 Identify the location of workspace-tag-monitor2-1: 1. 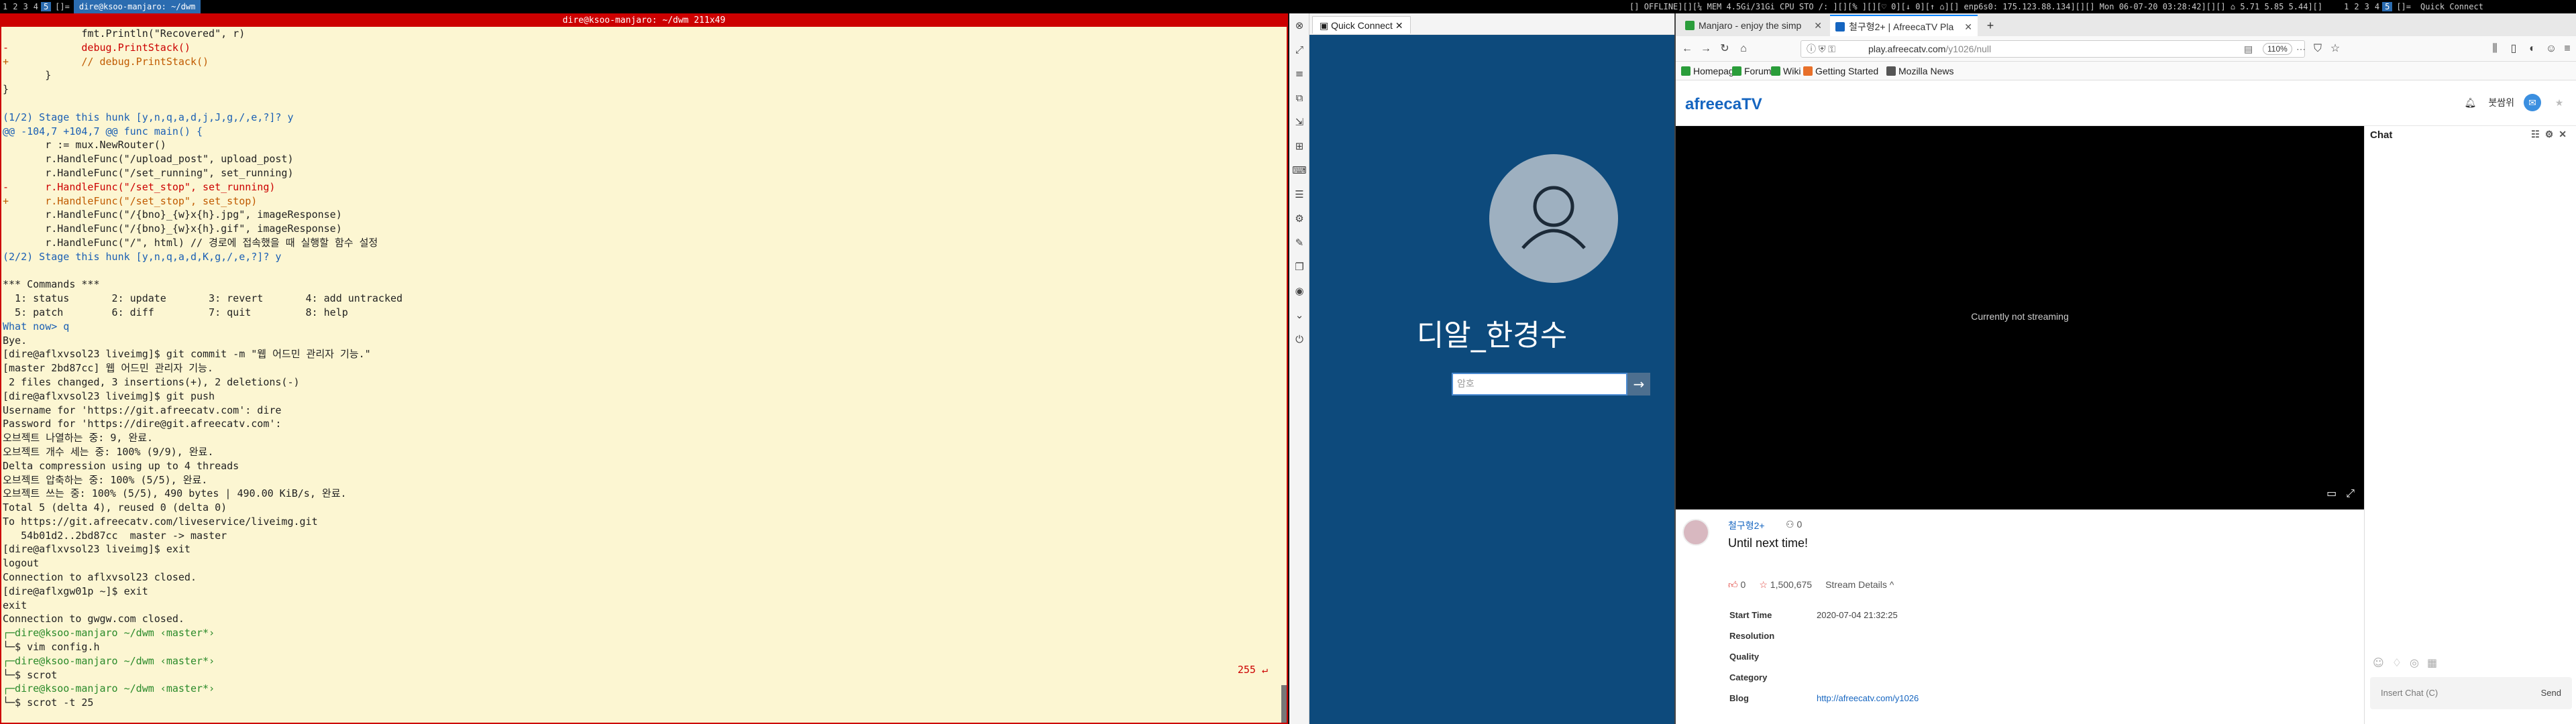
(2346, 6).